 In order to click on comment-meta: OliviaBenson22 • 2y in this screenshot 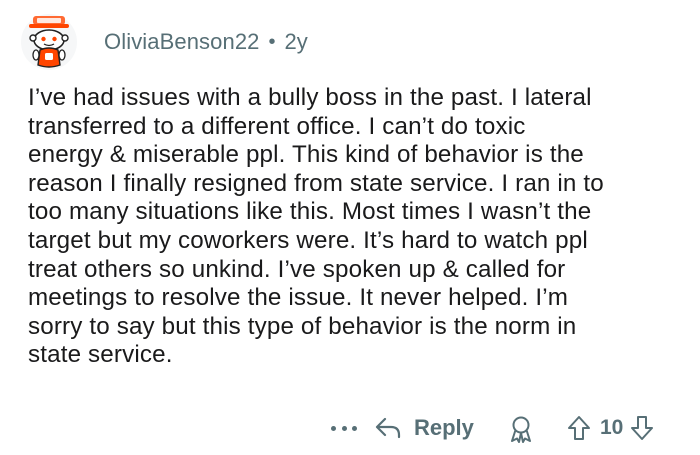, I will do `click(206, 42)`.